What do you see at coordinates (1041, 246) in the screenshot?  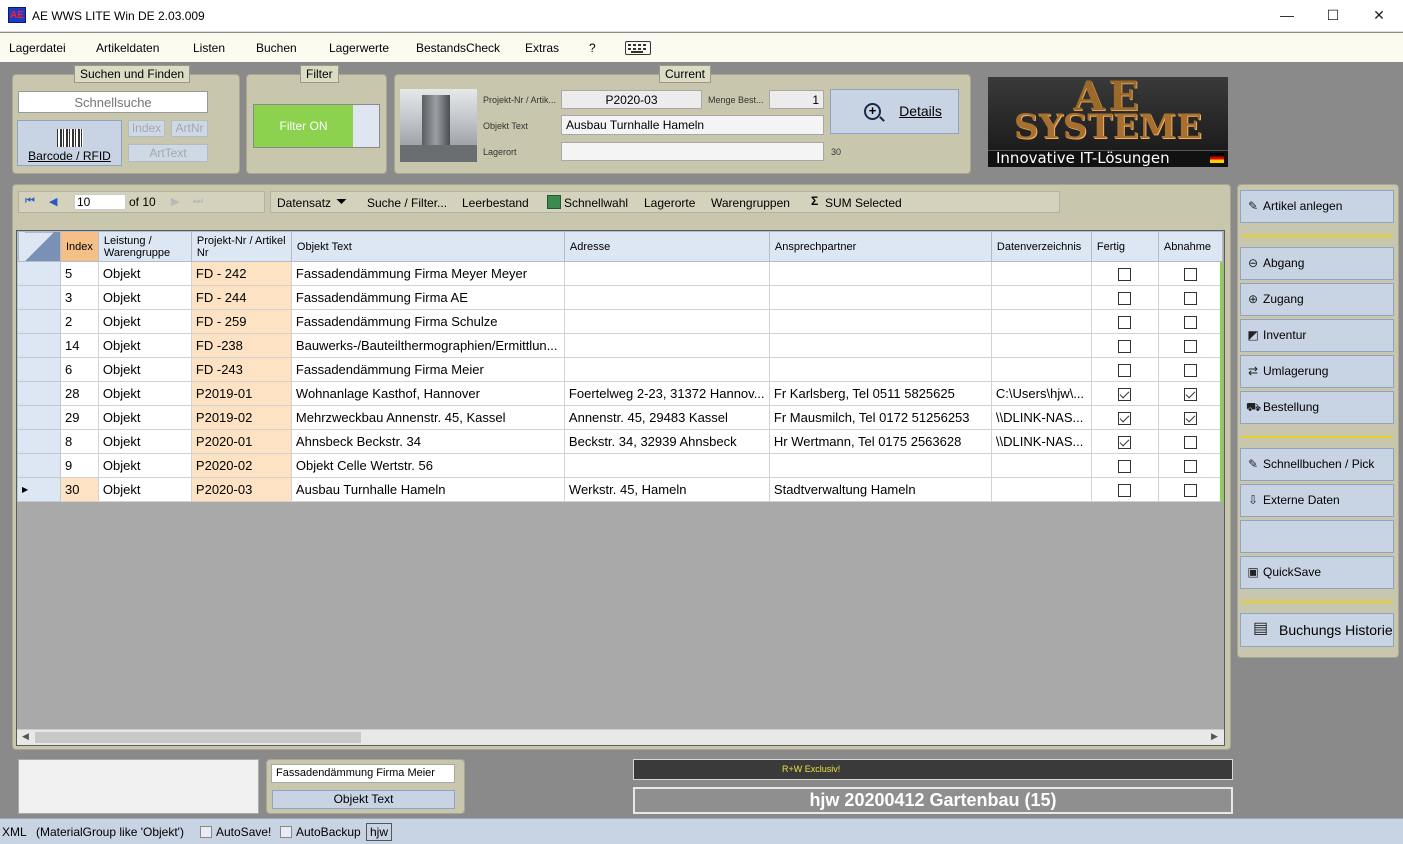 I see `col-datenverzeichnis: Datenverzeichnis` at bounding box center [1041, 246].